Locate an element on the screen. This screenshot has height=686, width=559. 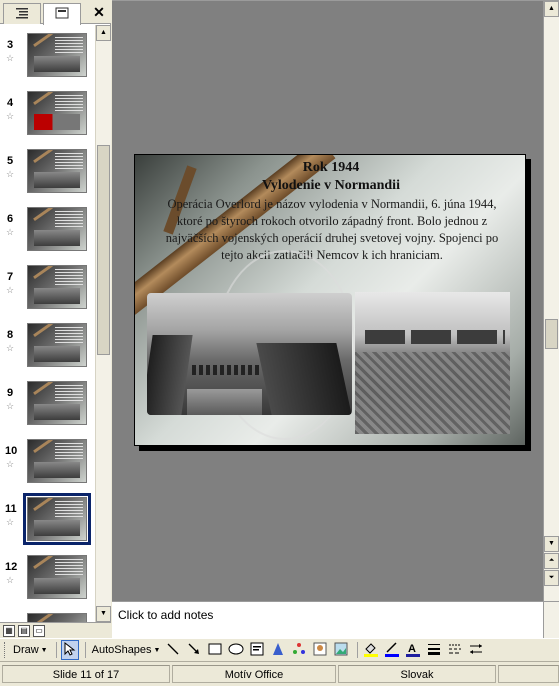
thumbnail-slide-11: 11 ☆ is located at coordinates (47, 520).